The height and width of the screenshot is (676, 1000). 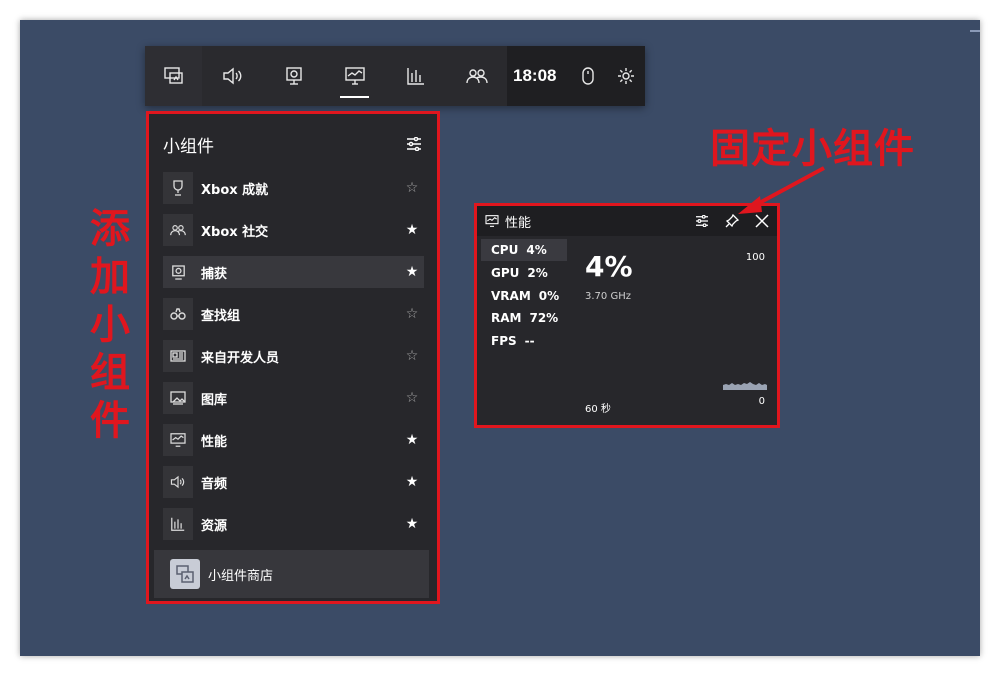 I want to click on capture-button, so click(x=293, y=76).